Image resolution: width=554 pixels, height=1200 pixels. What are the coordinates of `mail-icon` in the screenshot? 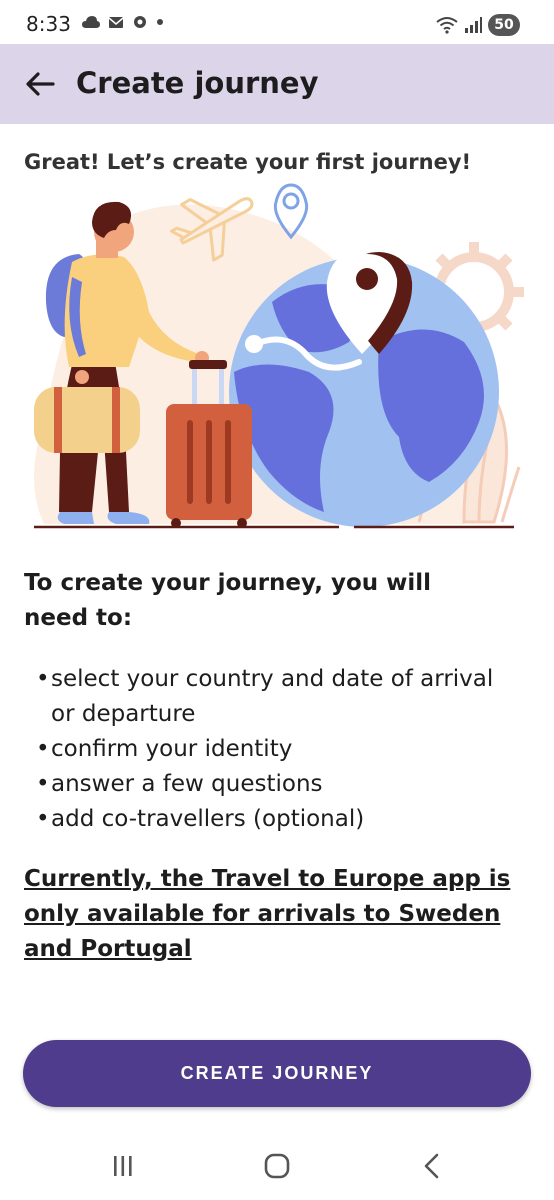 It's located at (116, 22).